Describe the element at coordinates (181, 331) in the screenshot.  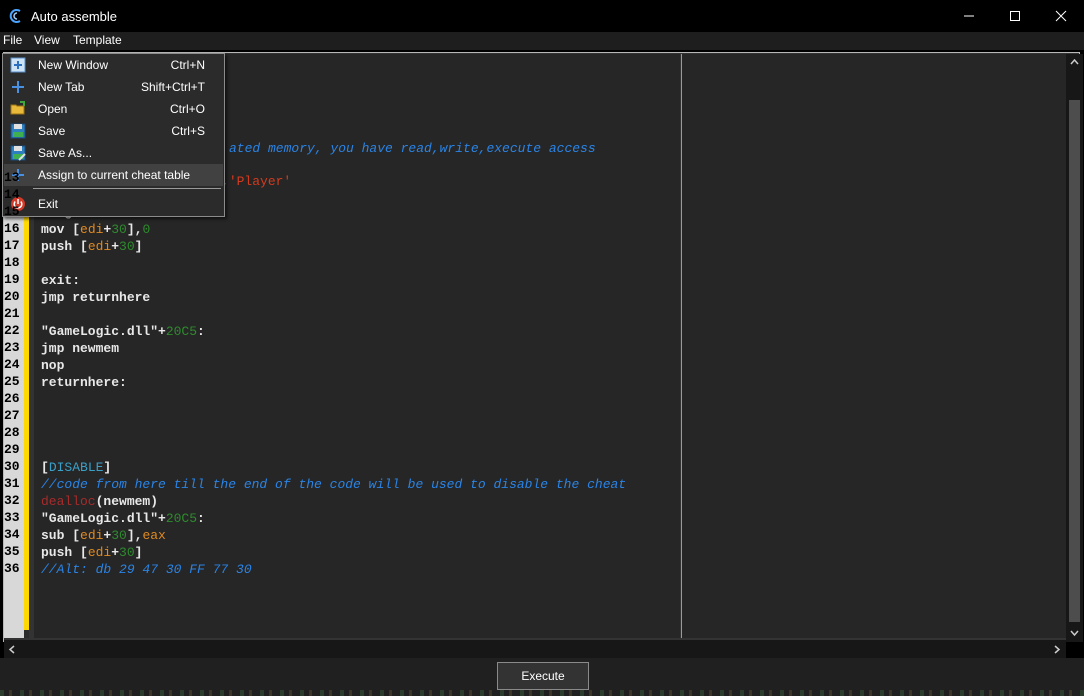
I see `code-token: 20C5` at that location.